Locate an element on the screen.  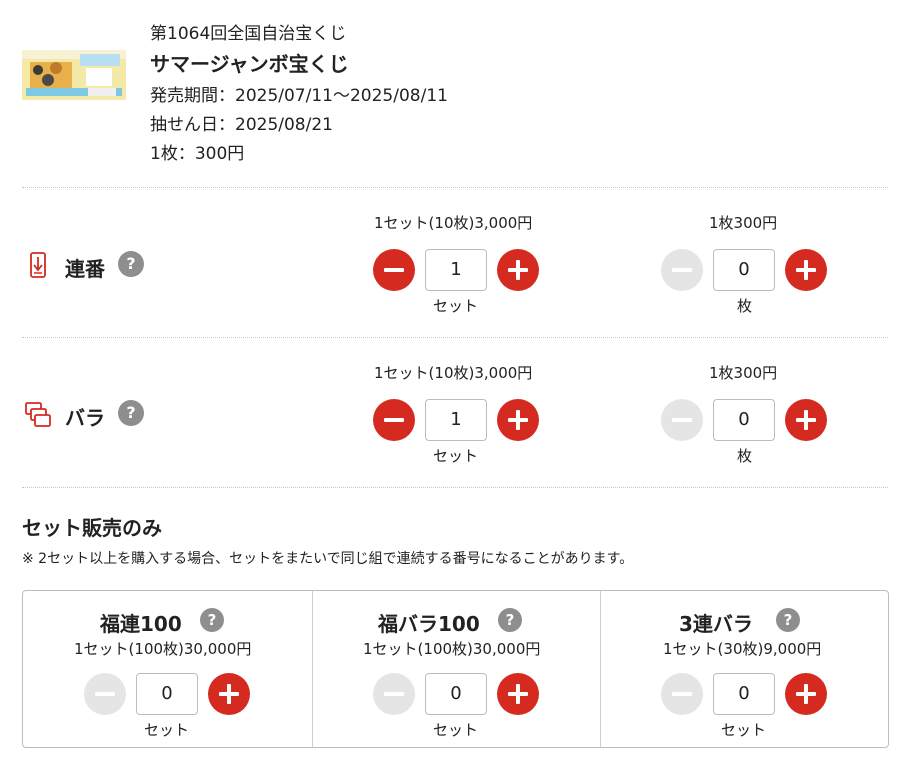
set-item-price: 1セット(30枚)9,000円 is located at coordinates (742, 649).